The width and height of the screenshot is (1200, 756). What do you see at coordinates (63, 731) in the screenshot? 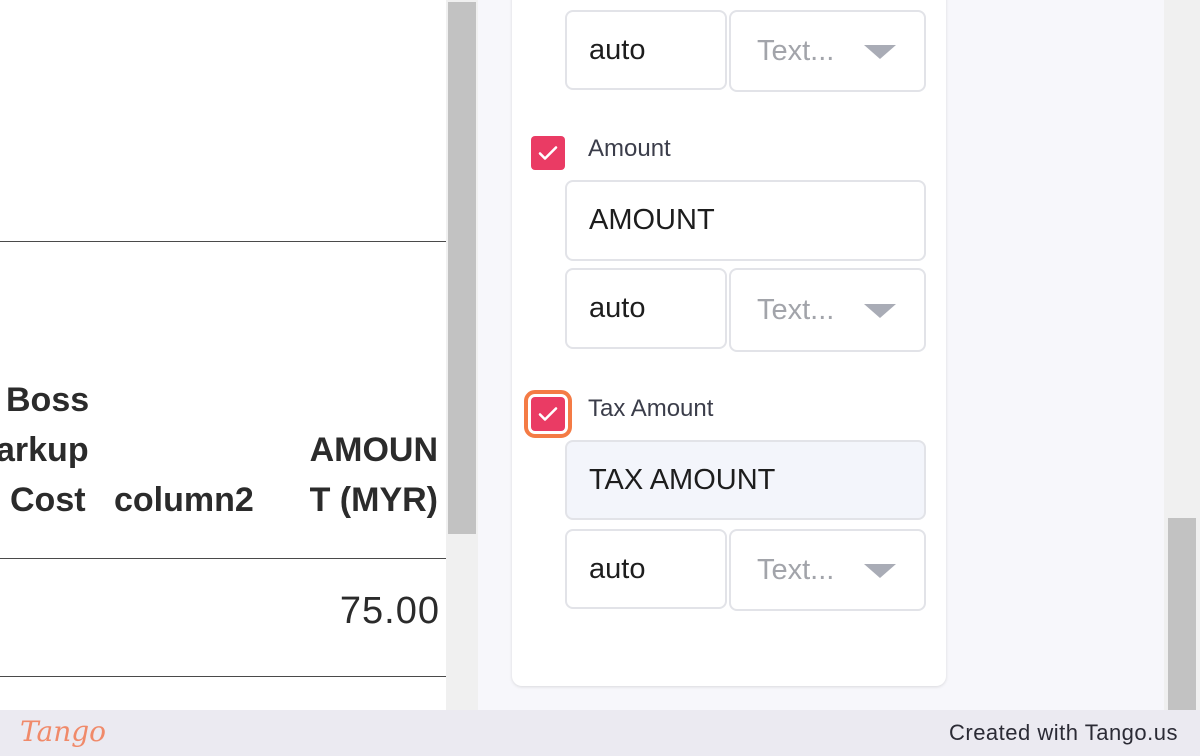
I see `tango-logo: Tango` at bounding box center [63, 731].